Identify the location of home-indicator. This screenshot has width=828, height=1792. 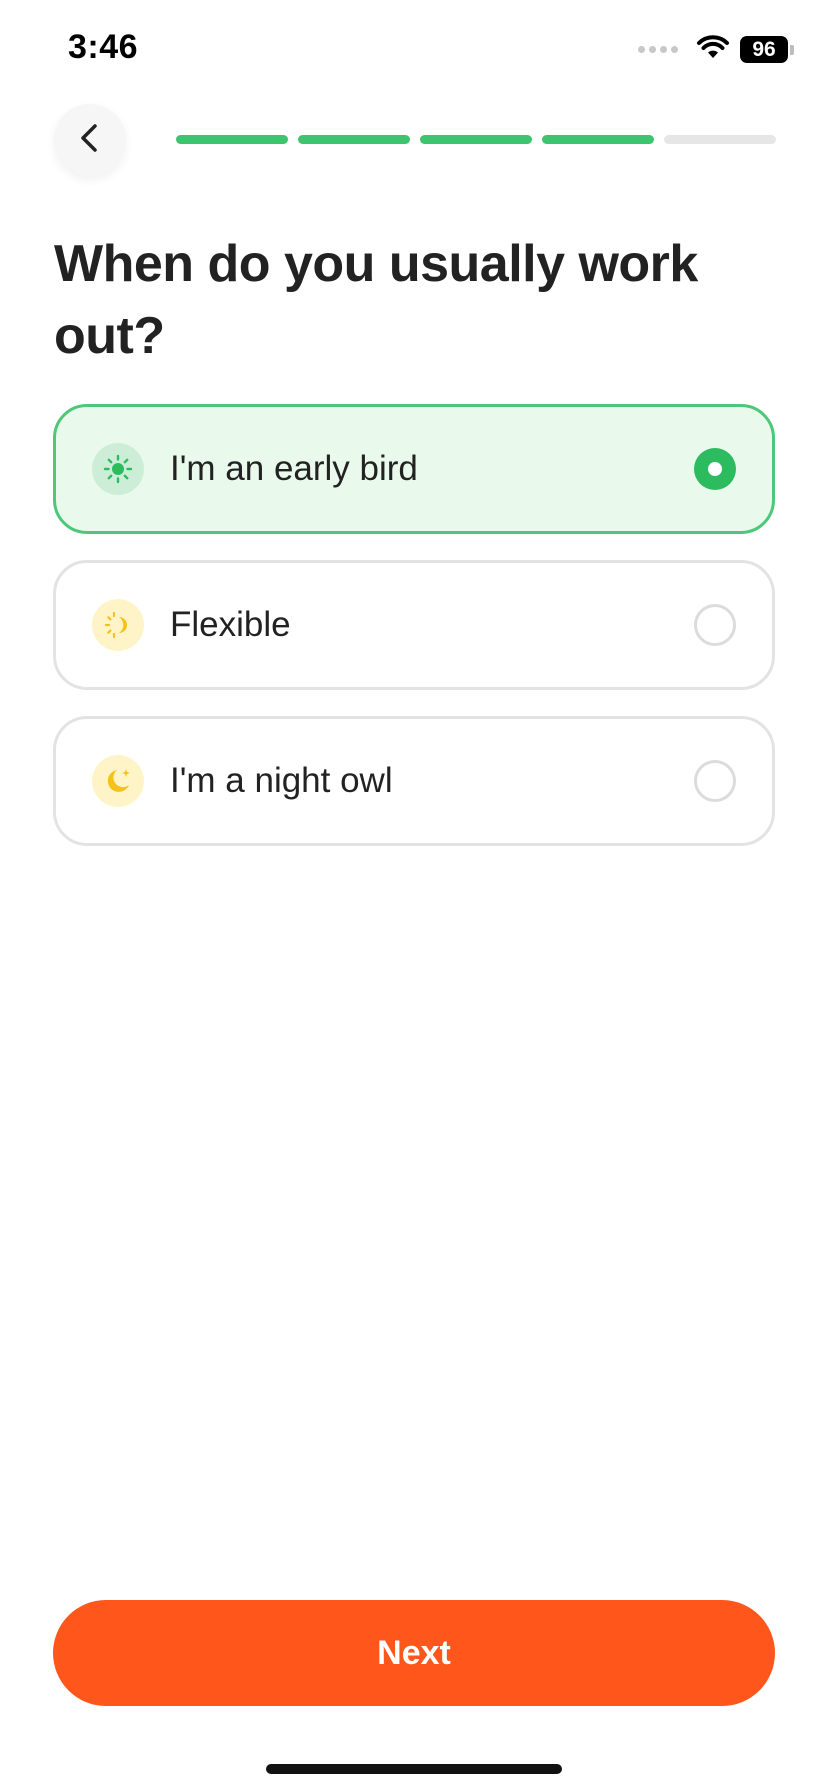
(414, 1769).